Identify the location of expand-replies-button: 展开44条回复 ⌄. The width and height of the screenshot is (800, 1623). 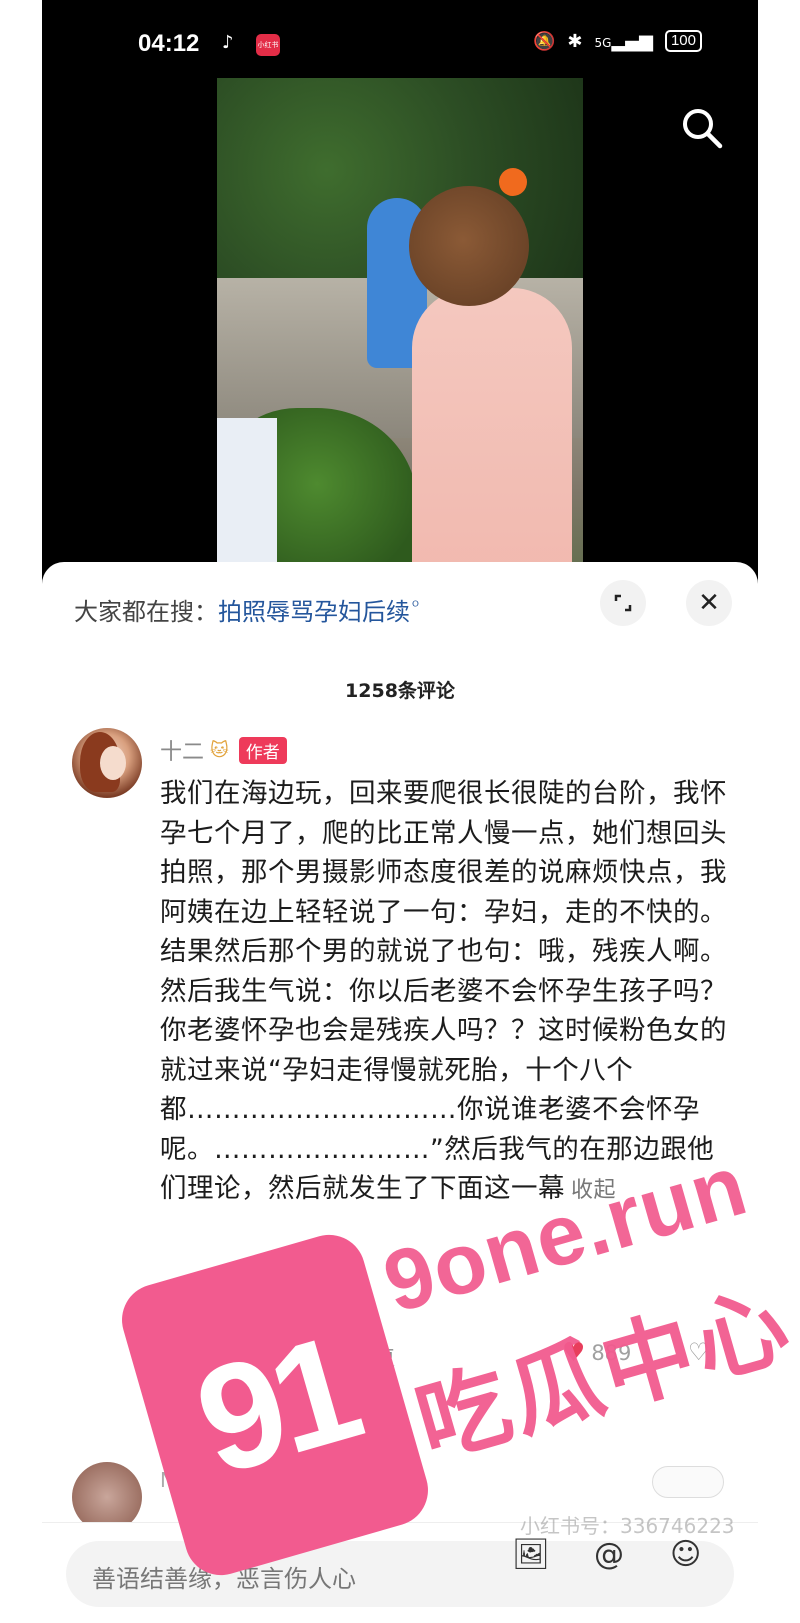
(271, 1415).